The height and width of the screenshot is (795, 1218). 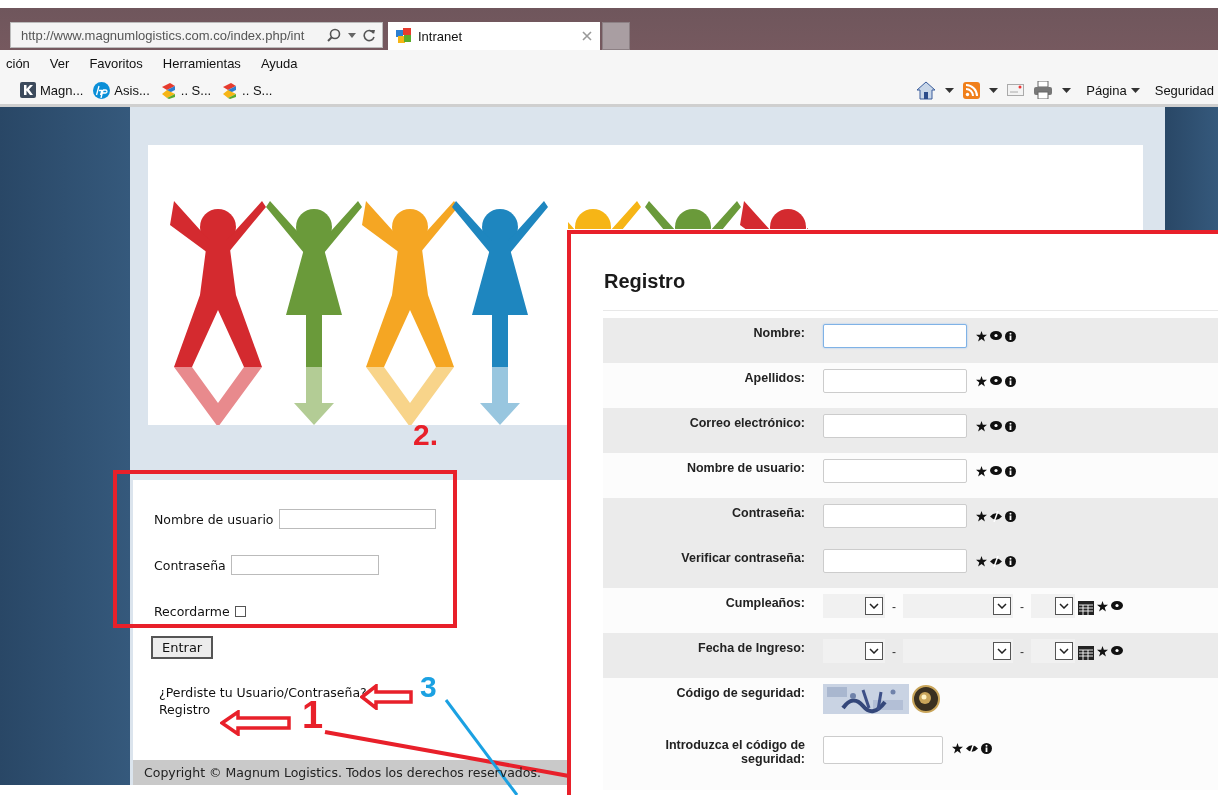 I want to click on menu-item: Ver, so click(x=59, y=63).